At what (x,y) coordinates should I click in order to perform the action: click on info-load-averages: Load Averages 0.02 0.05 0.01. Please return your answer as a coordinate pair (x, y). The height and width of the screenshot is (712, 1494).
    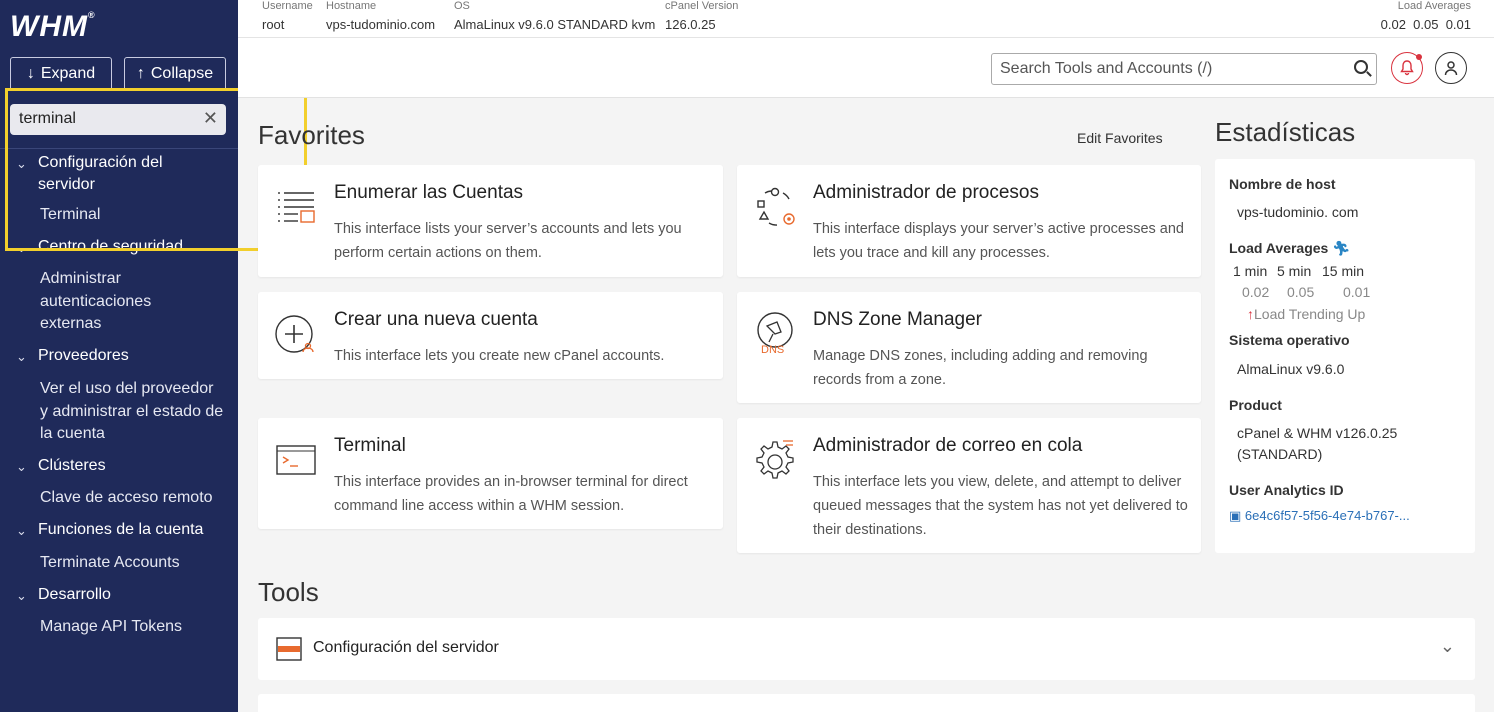
    Looking at the image, I should click on (1425, 16).